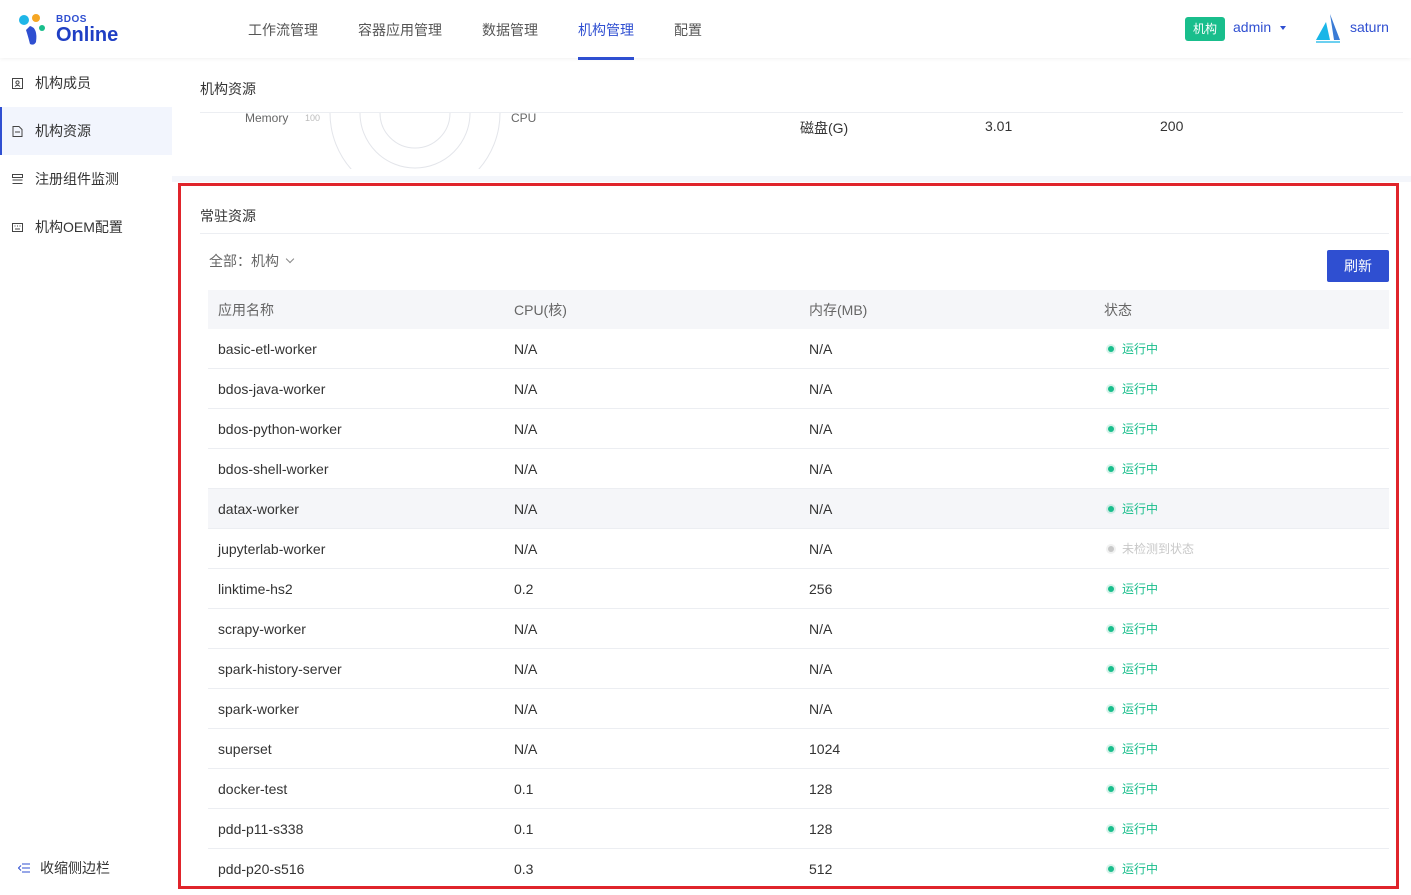 The width and height of the screenshot is (1411, 895). What do you see at coordinates (280, 428) in the screenshot?
I see `cell-app-name: bdos-python-worker` at bounding box center [280, 428].